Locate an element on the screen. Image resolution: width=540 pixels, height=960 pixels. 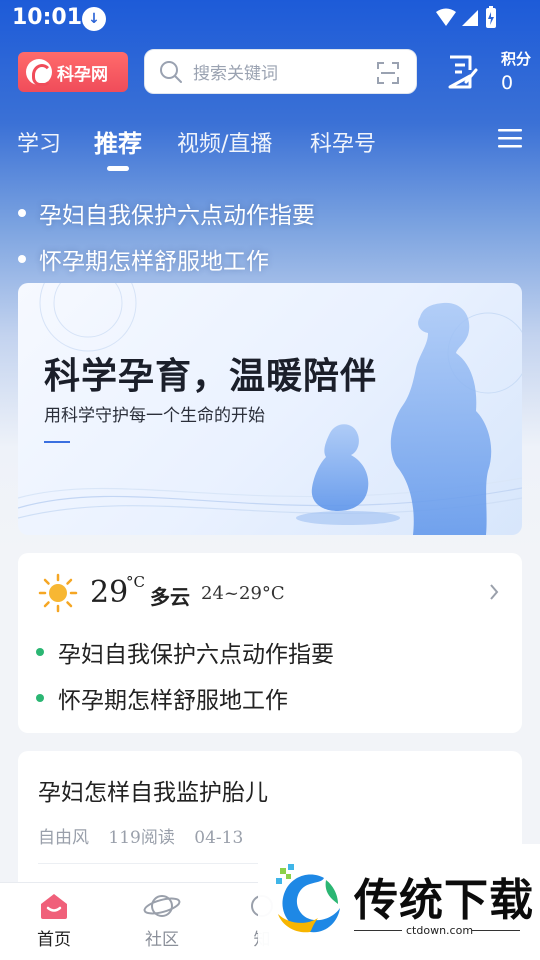
nav-community: 社区 is located at coordinates (162, 920).